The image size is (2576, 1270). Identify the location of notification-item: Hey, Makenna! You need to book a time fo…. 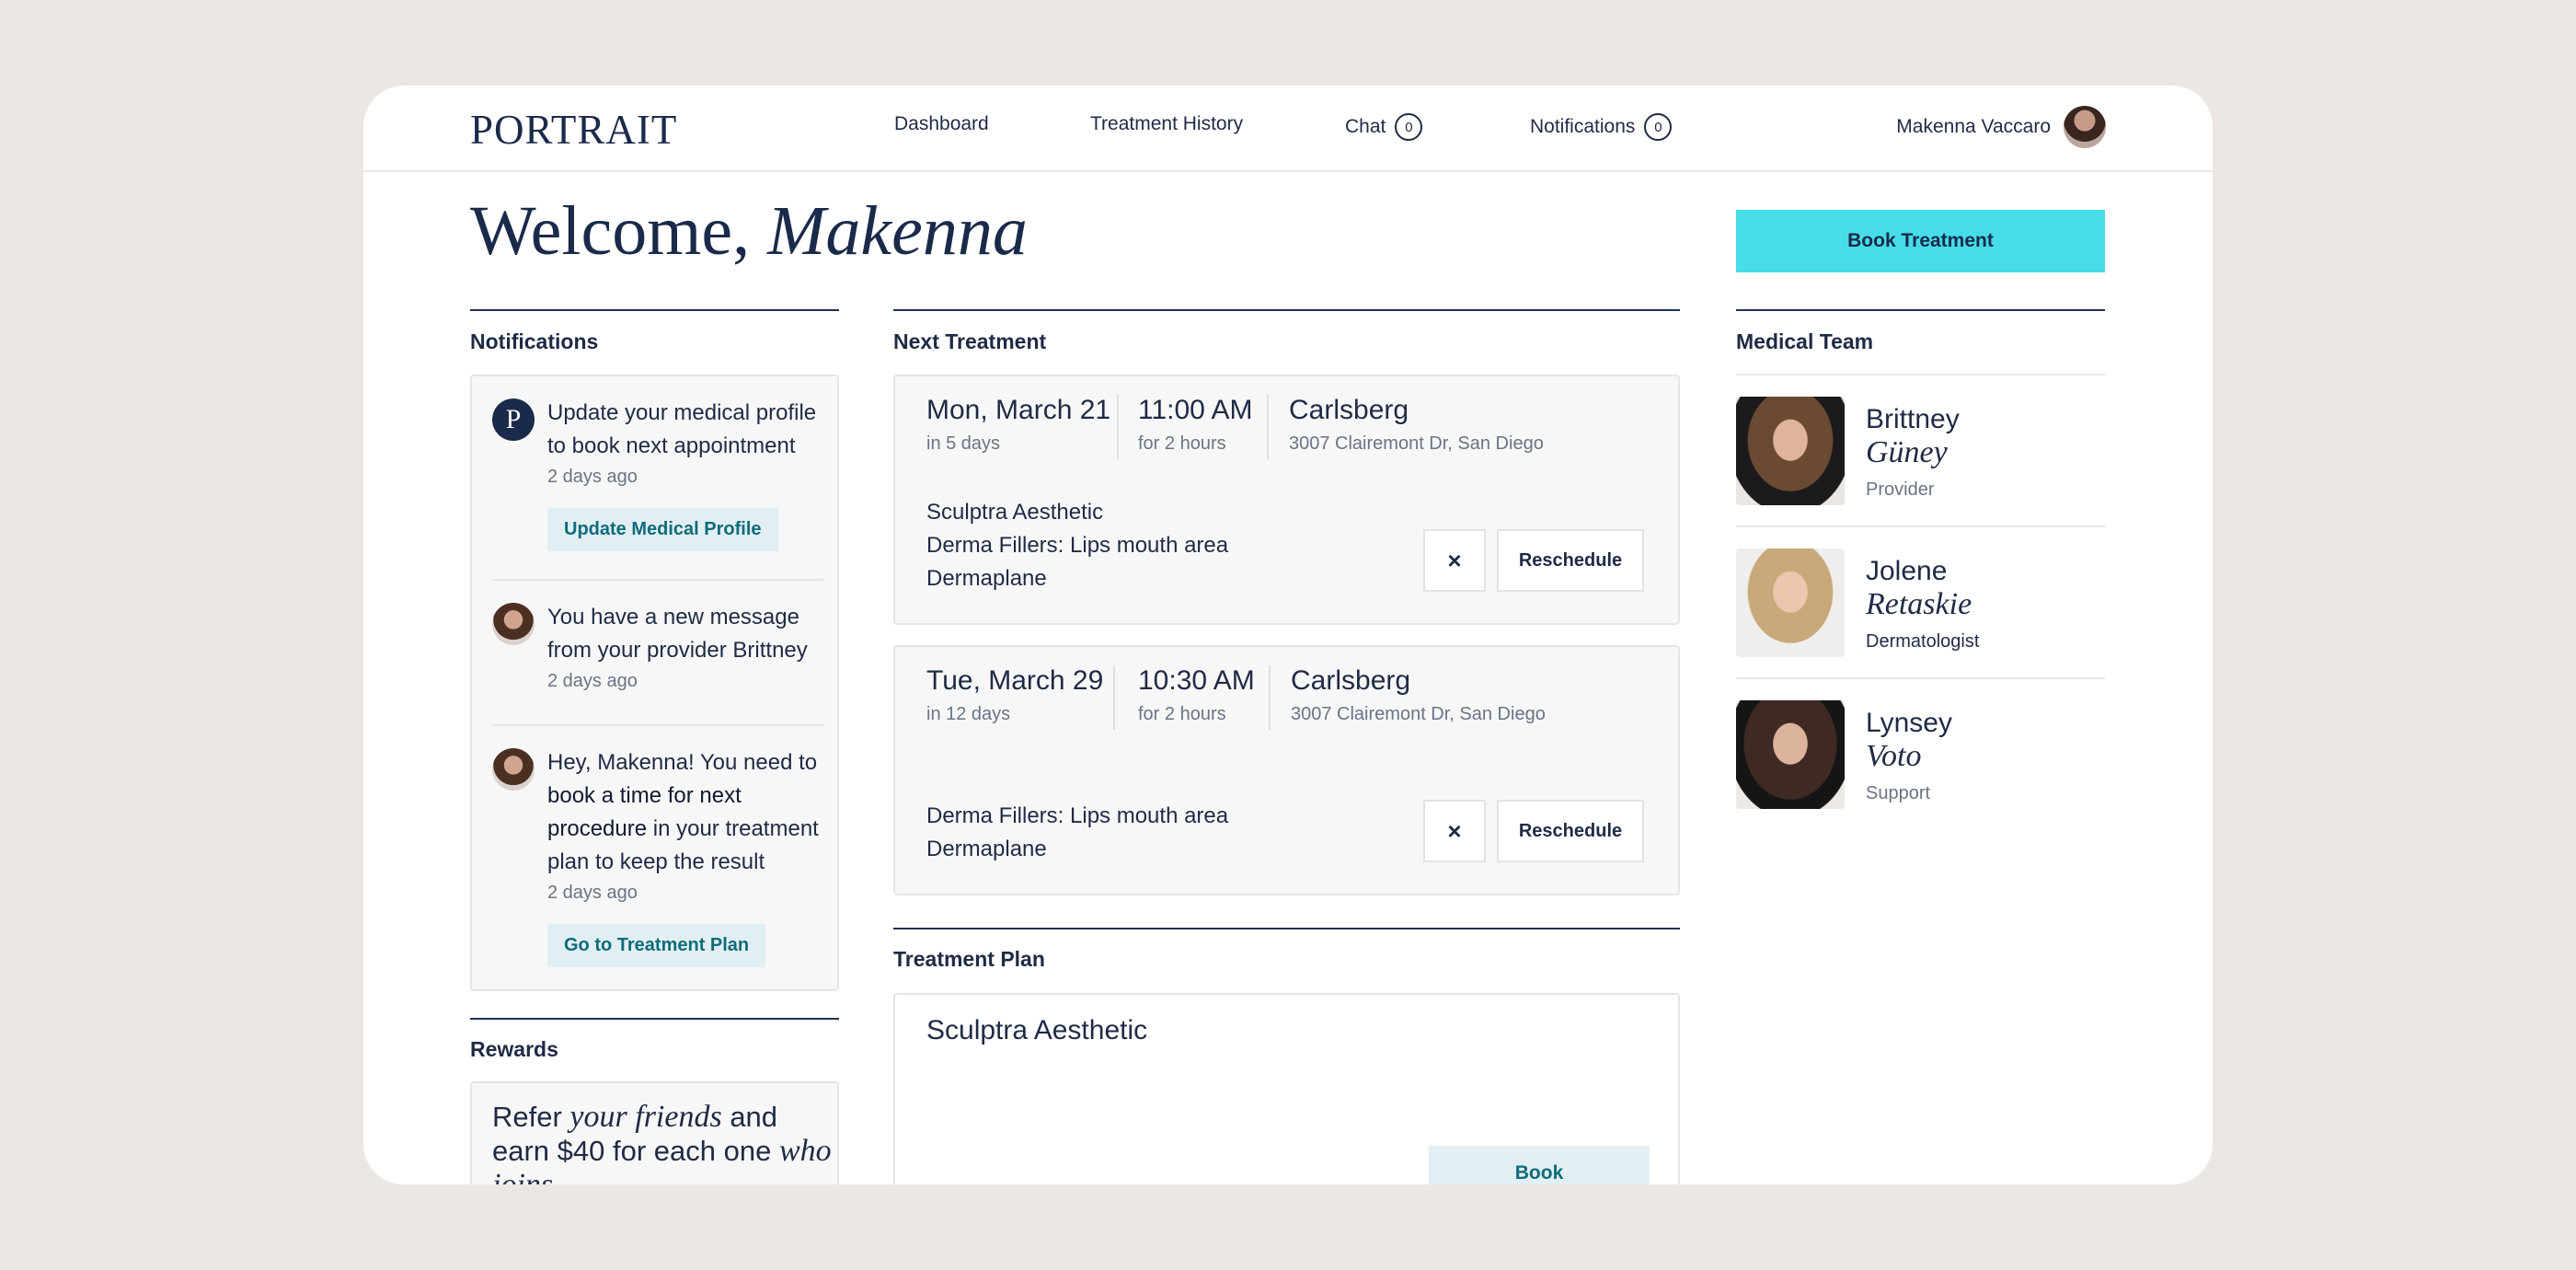
(657, 866).